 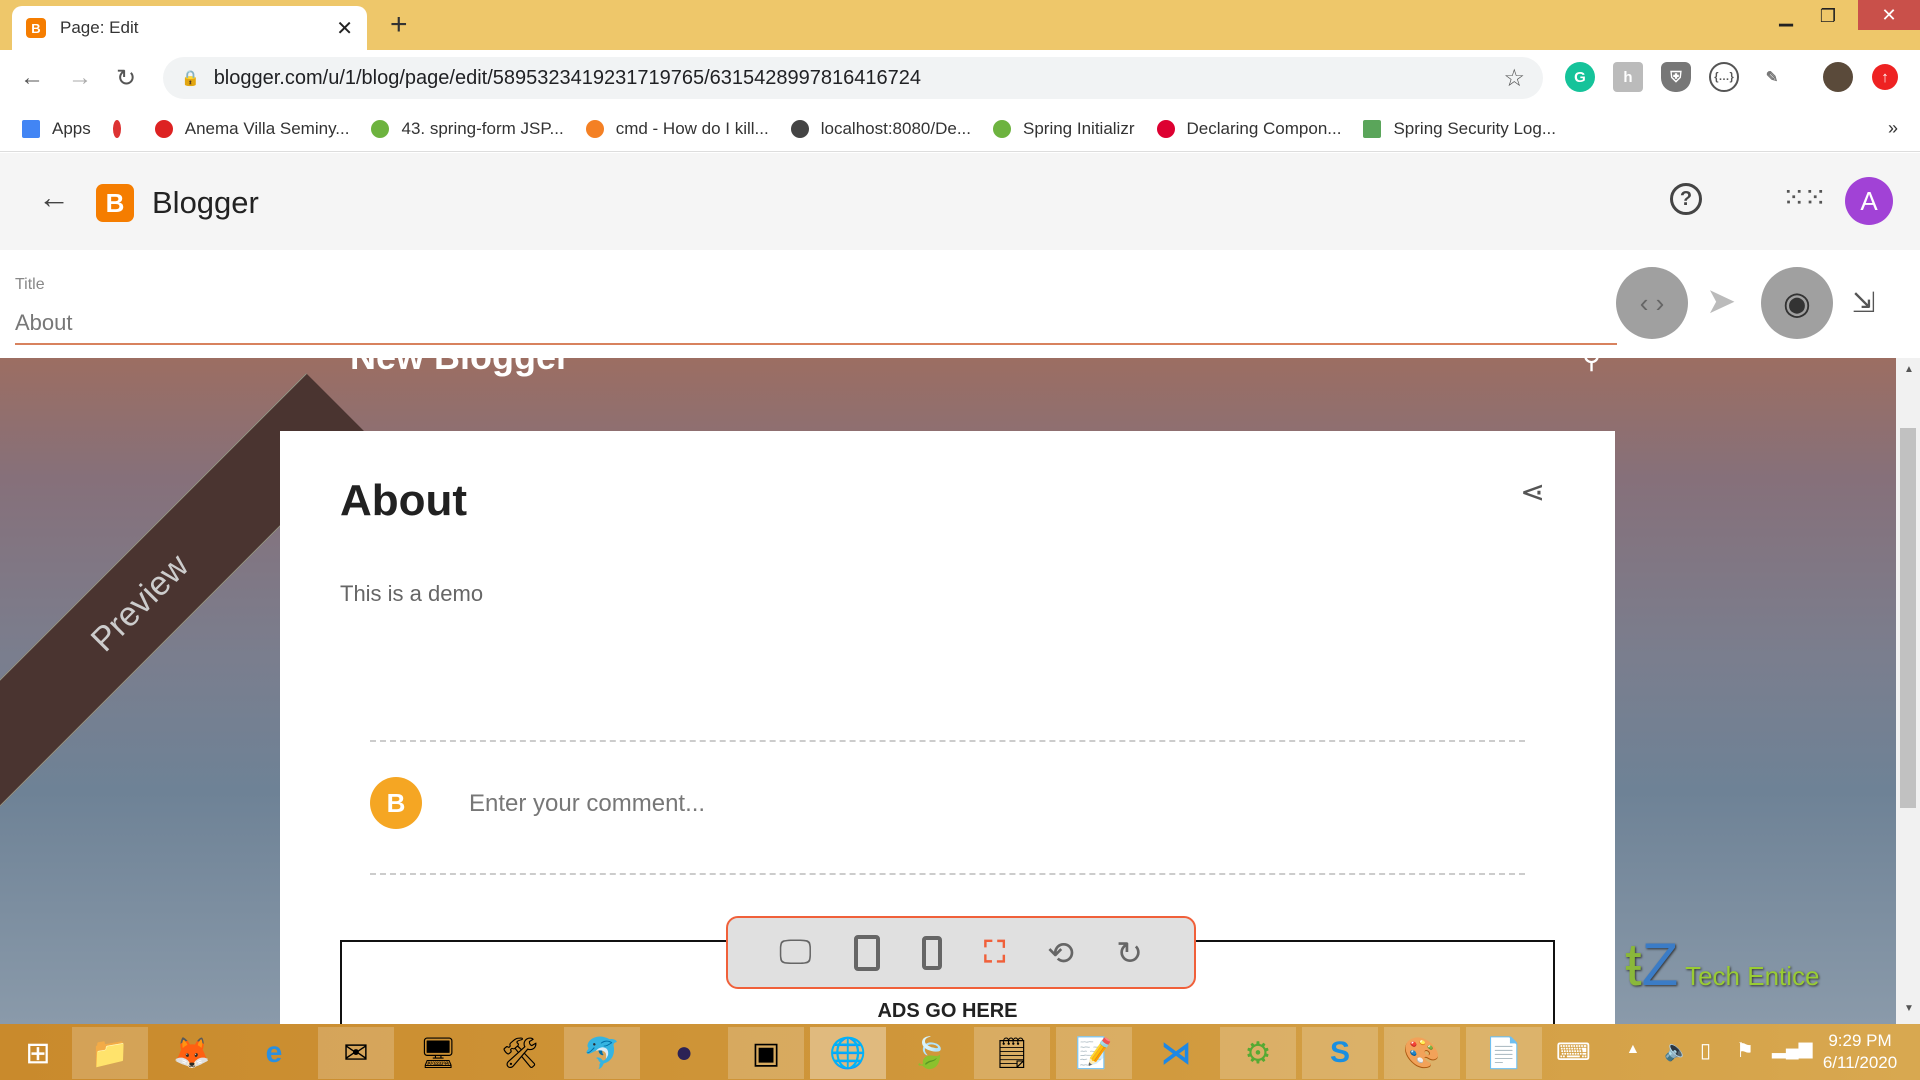 I want to click on sticky-notes-icon: 🗒, so click(x=1012, y=1053).